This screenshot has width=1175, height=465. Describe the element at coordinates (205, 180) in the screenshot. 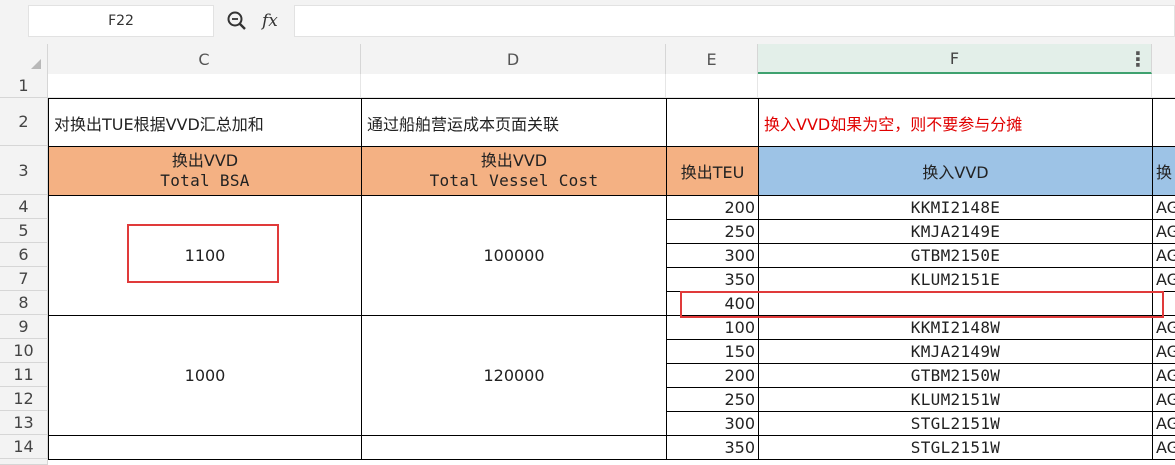

I see `header-c-line2: Total BSA` at that location.